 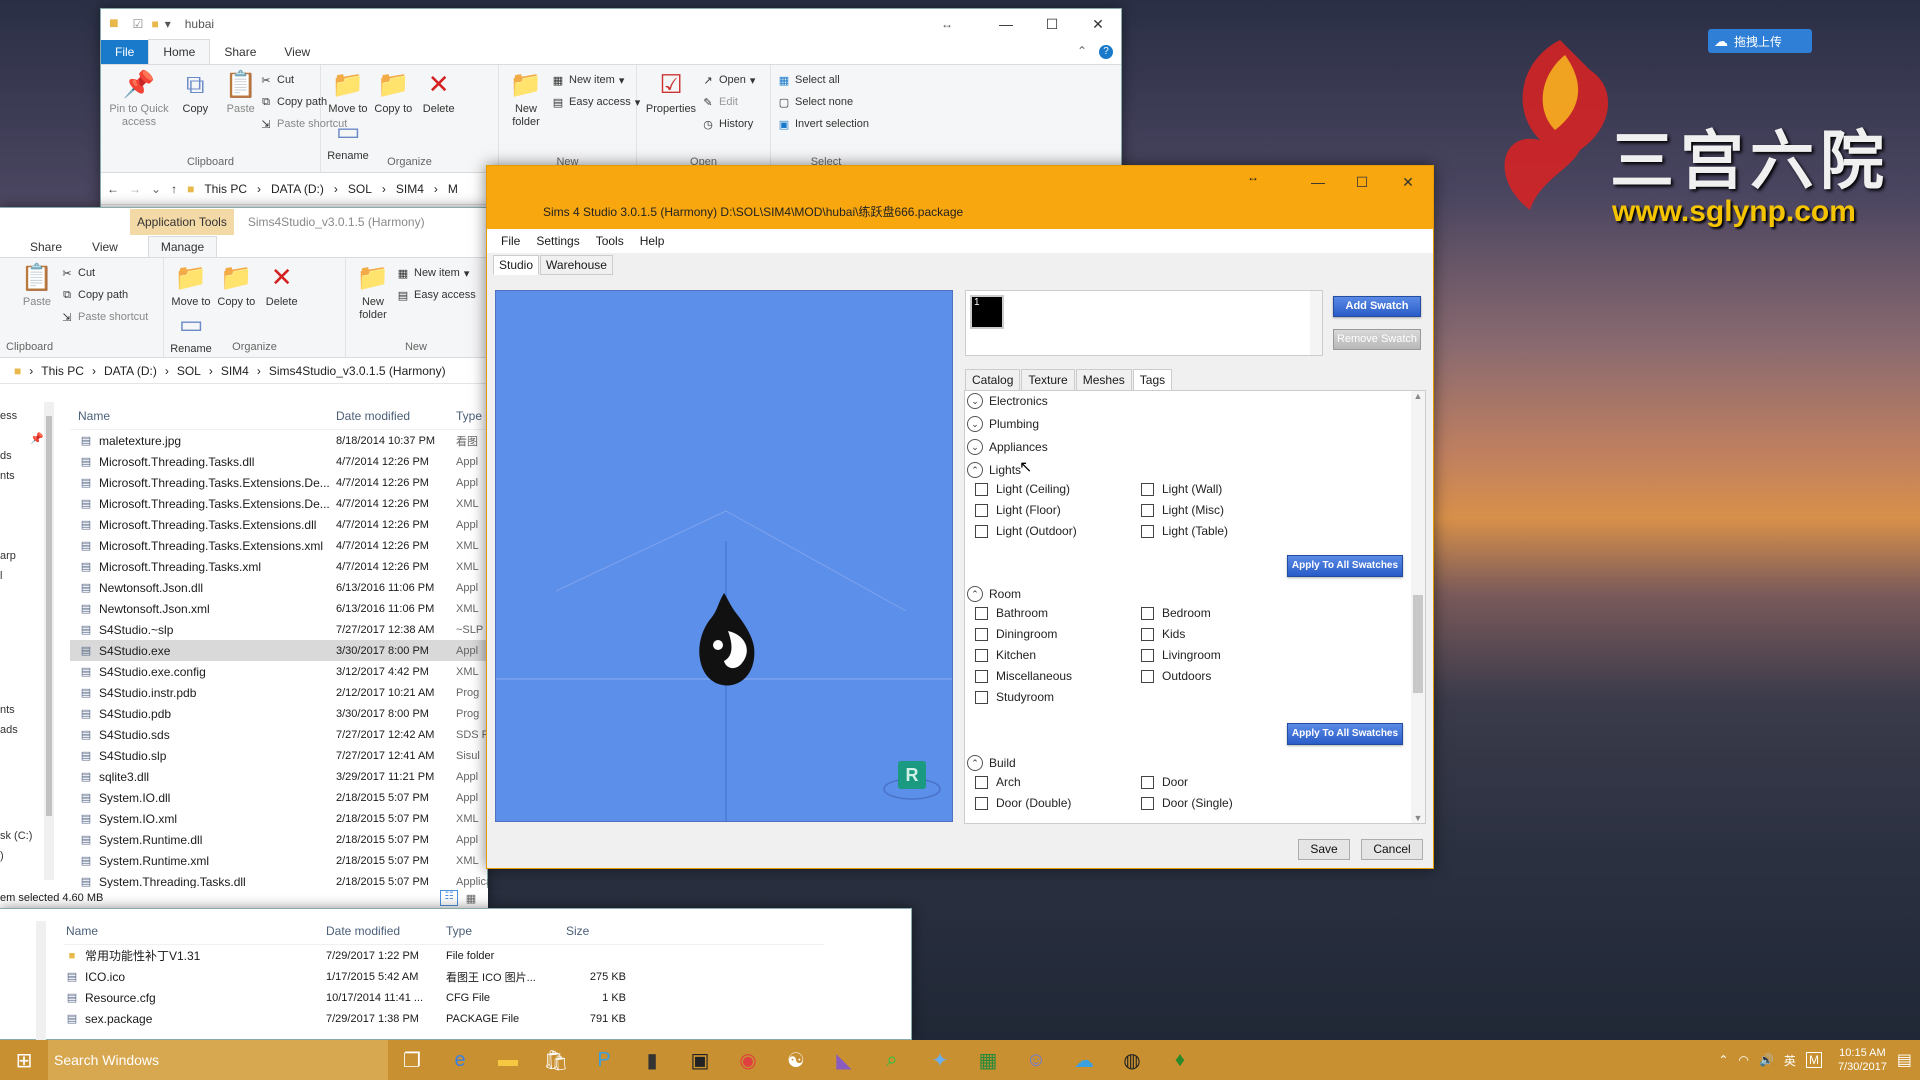 I want to click on table-row: ▤ S4Studio.~slp 7/27/2017 12:38 AM ~SLP, so click(x=279, y=629).